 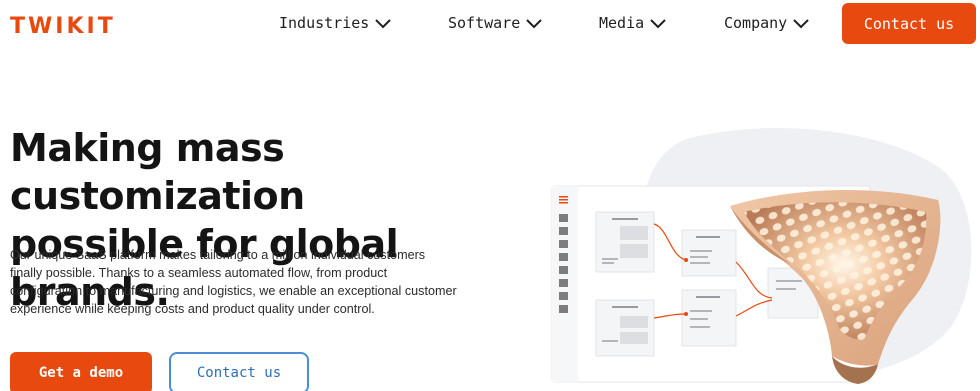 What do you see at coordinates (484, 23) in the screenshot?
I see `nav-item-label: Software` at bounding box center [484, 23].